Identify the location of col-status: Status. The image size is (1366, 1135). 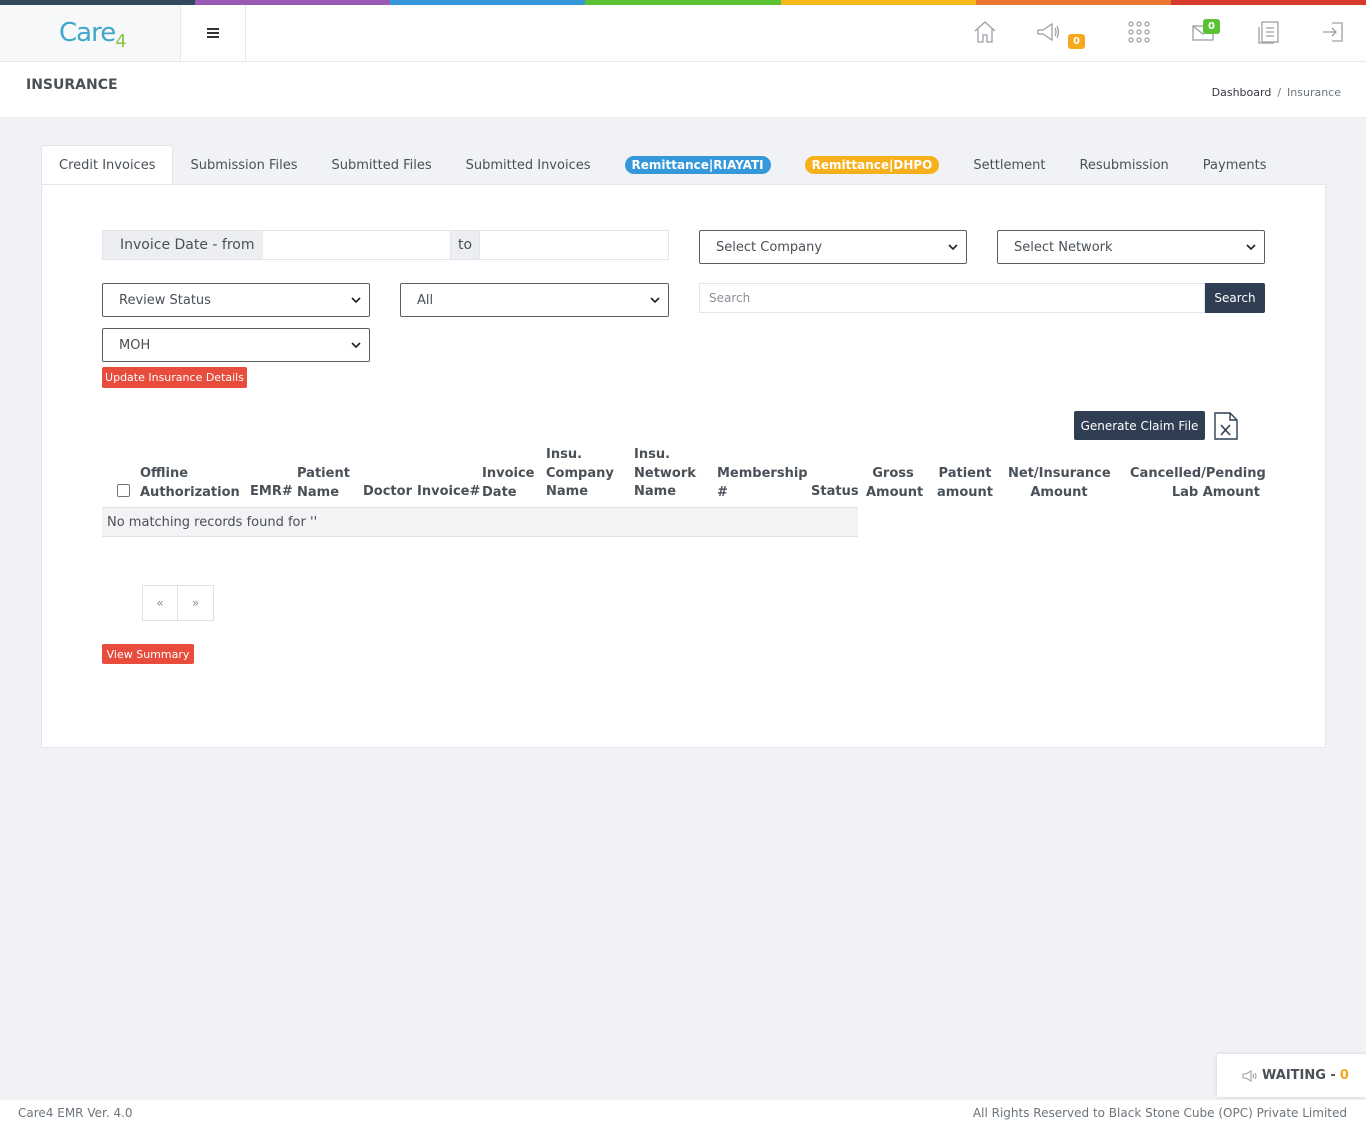
(835, 492).